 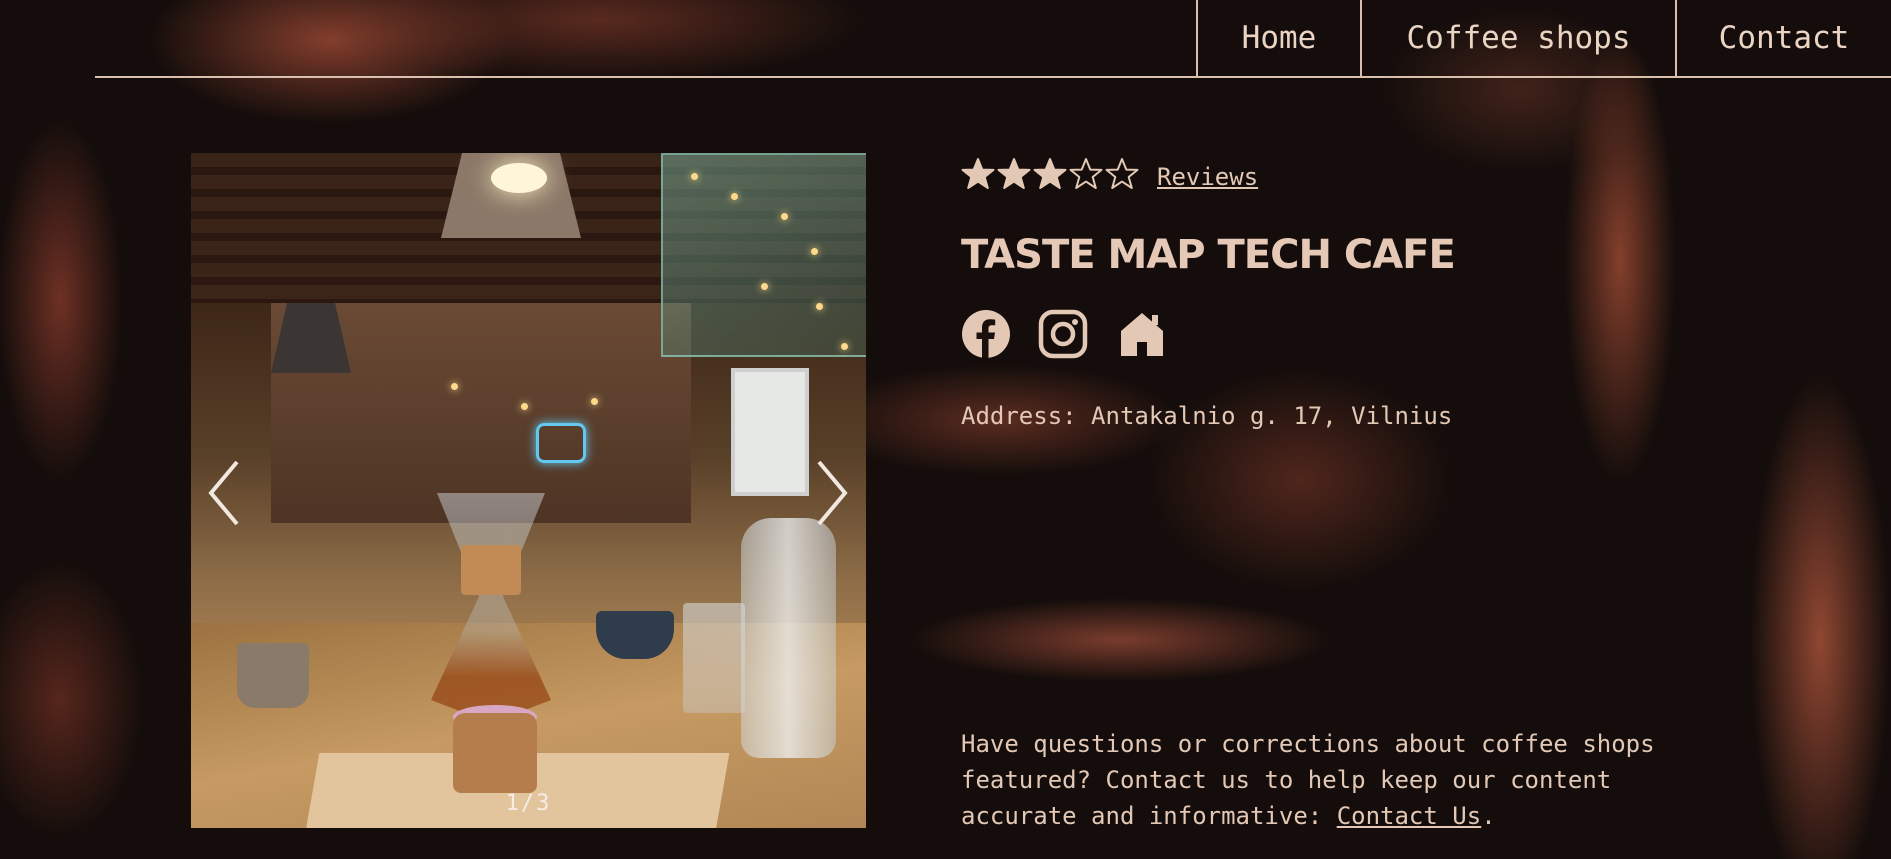 What do you see at coordinates (1517, 38) in the screenshot?
I see `nav-coffee-shops-link: Coffee shops` at bounding box center [1517, 38].